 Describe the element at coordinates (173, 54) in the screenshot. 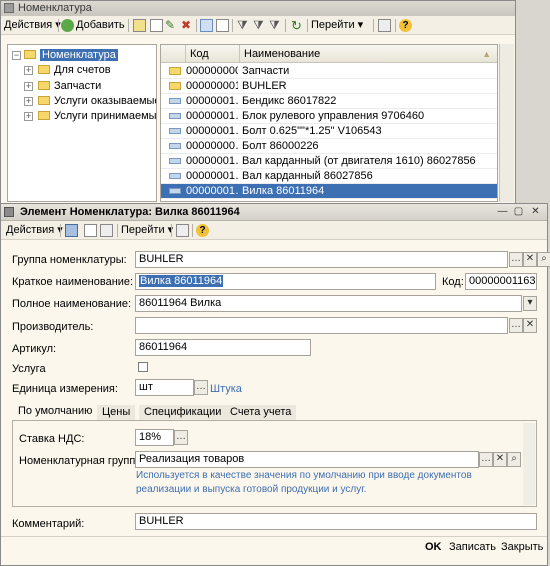

I see `column-header-icon` at that location.